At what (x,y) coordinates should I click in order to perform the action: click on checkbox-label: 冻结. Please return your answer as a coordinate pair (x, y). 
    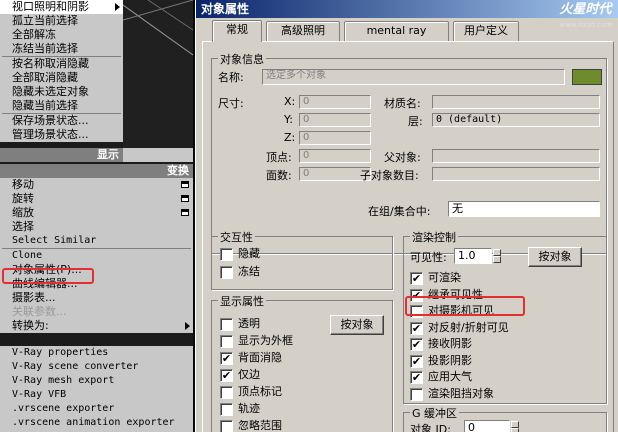
    Looking at the image, I should click on (249, 271).